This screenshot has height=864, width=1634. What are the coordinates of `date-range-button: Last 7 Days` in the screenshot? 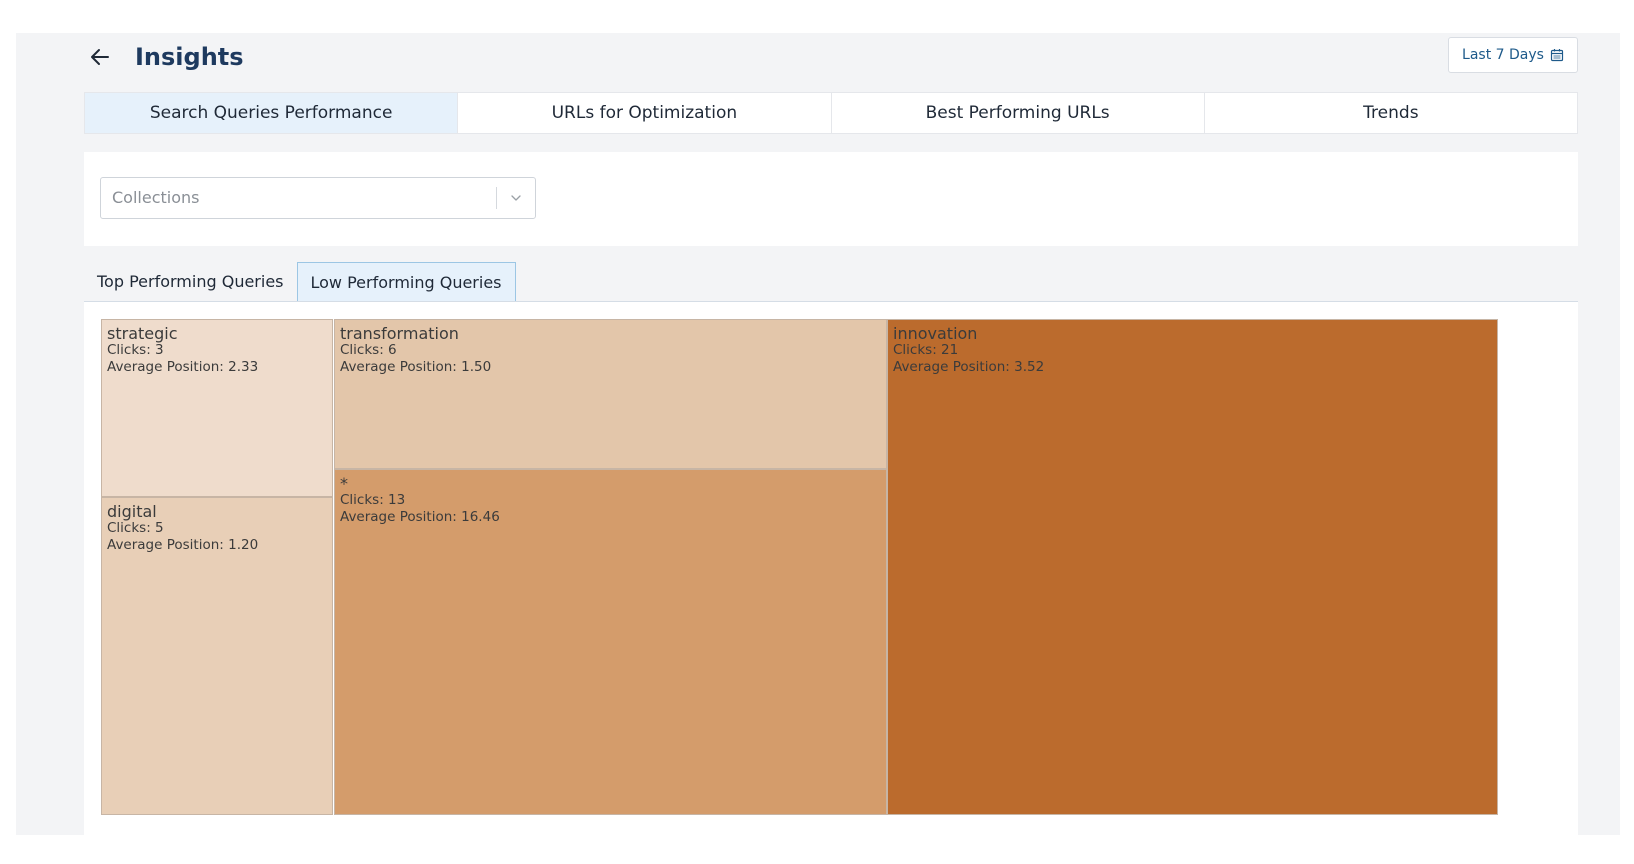 It's located at (1513, 55).